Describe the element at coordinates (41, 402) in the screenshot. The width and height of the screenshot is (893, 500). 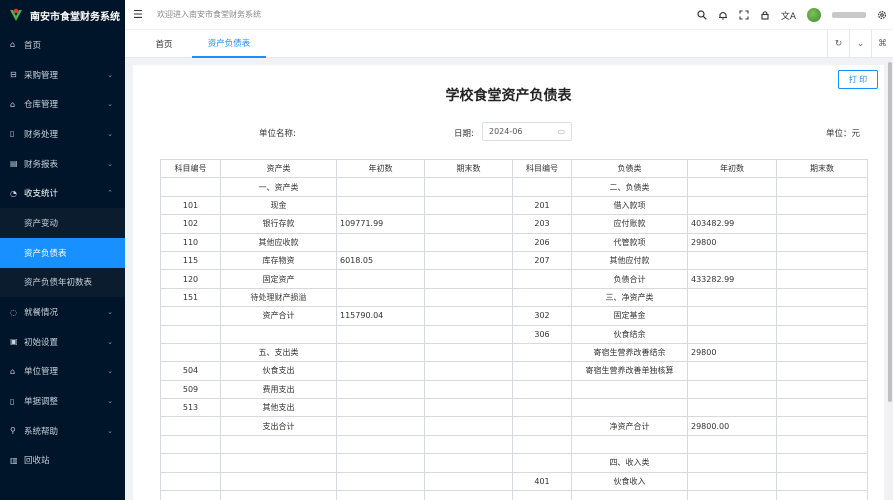
I see `sidebar-item-label: 单据调整` at that location.